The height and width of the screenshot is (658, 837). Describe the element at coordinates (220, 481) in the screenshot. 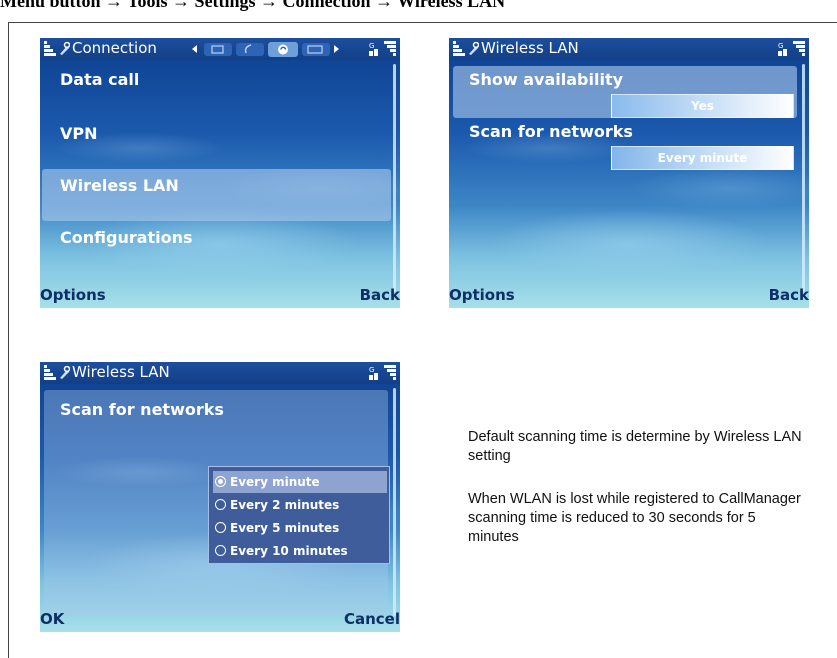

I see `radio-selected-icon` at that location.